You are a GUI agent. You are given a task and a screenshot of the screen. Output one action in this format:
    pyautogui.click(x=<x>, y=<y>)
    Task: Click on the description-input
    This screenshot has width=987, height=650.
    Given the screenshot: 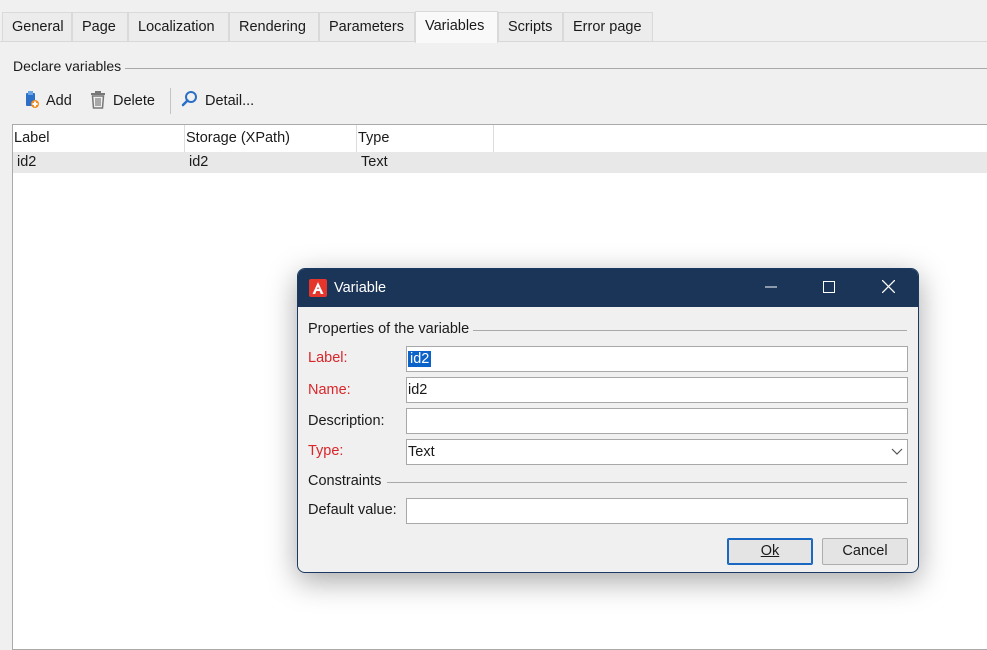 What is the action you would take?
    pyautogui.click(x=657, y=421)
    